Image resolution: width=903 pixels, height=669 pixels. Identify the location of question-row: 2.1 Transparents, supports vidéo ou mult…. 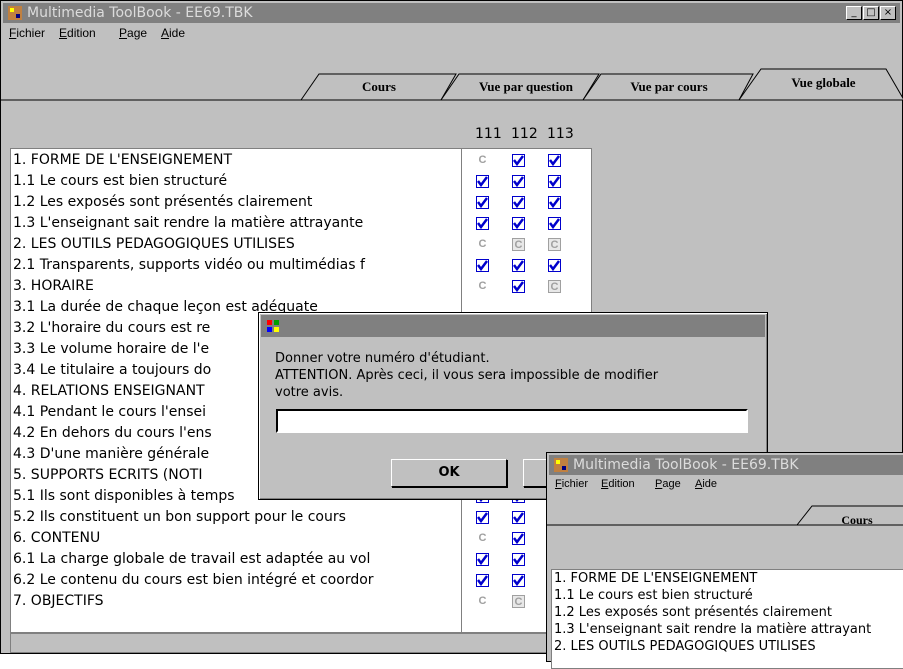
(236, 265).